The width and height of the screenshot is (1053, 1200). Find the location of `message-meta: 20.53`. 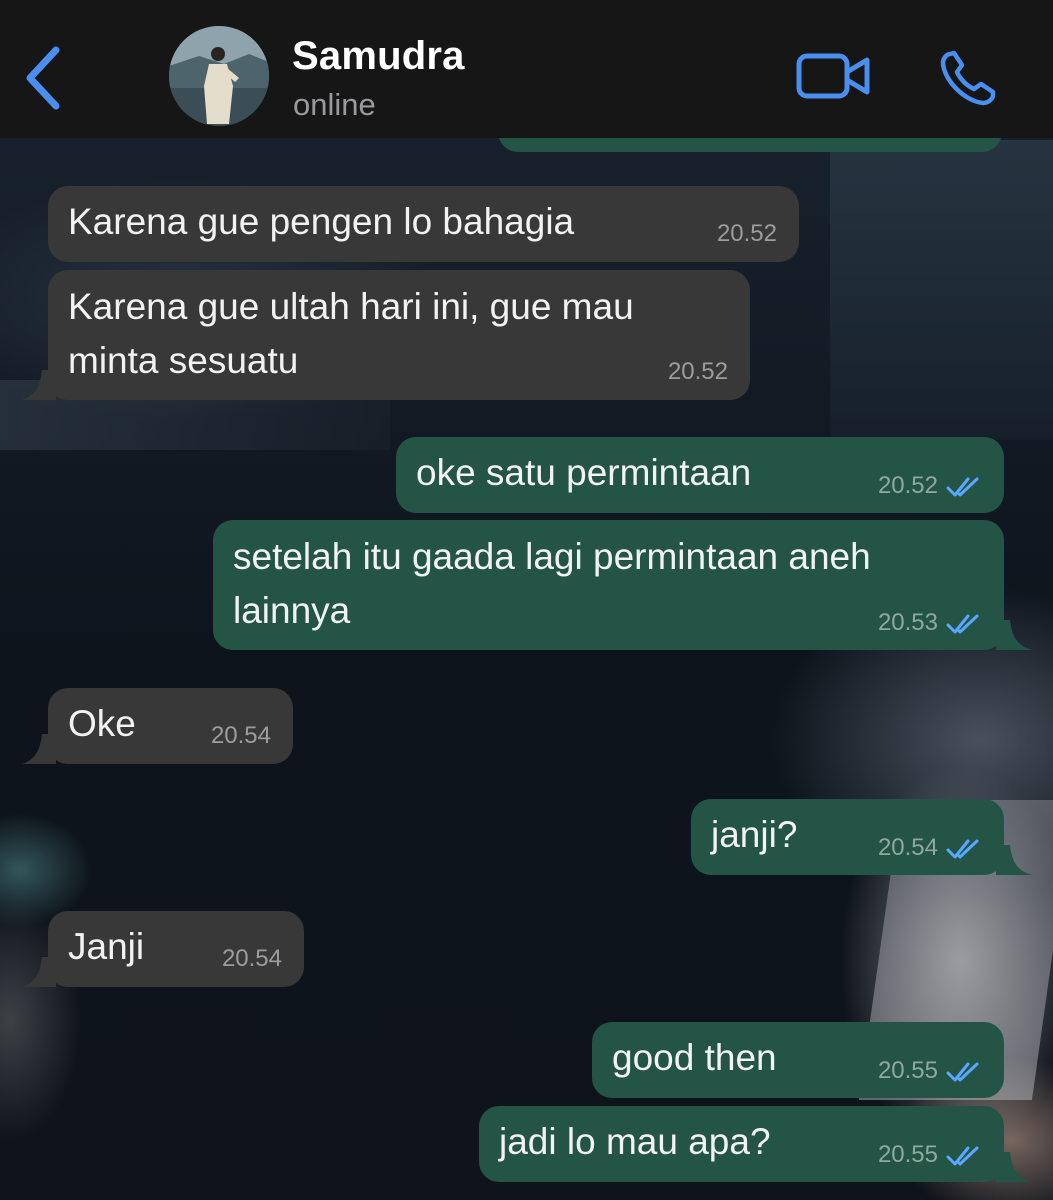

message-meta: 20.53 is located at coordinates (929, 623).